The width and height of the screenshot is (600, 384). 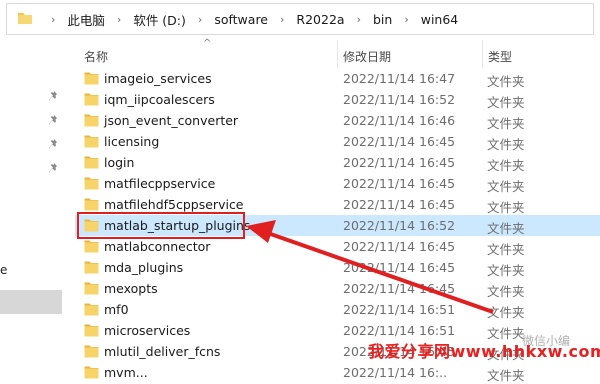 What do you see at coordinates (158, 78) in the screenshot?
I see `file-name: imageio_services` at bounding box center [158, 78].